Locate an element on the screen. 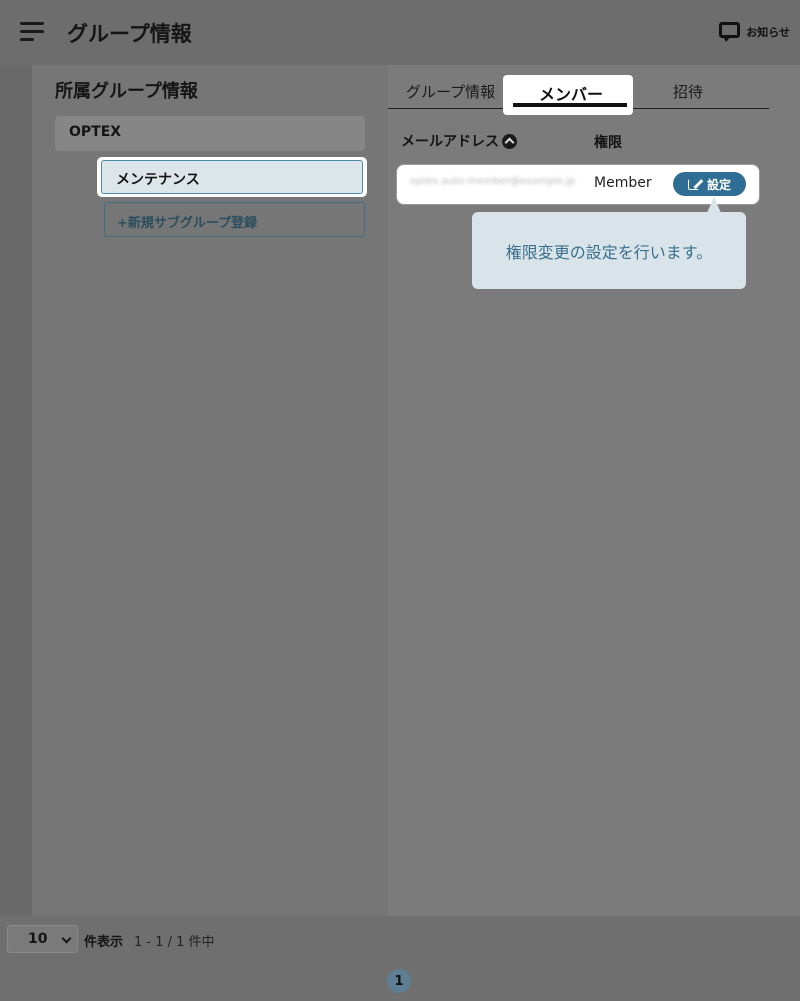 The width and height of the screenshot is (800, 1001). member-email: optex.auto-member@example.jp is located at coordinates (493, 181).